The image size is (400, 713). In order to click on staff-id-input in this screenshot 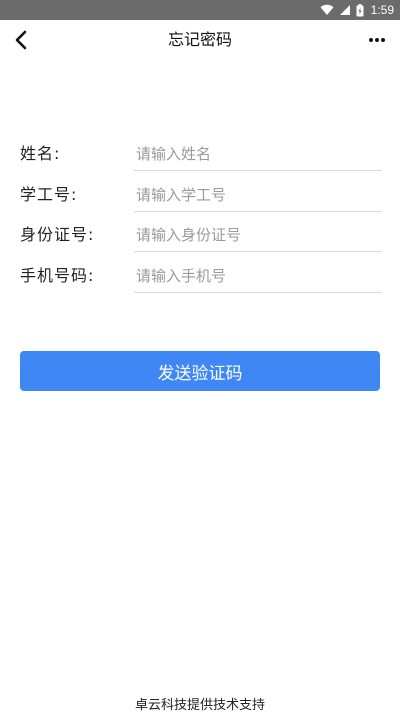, I will do `click(258, 191)`.